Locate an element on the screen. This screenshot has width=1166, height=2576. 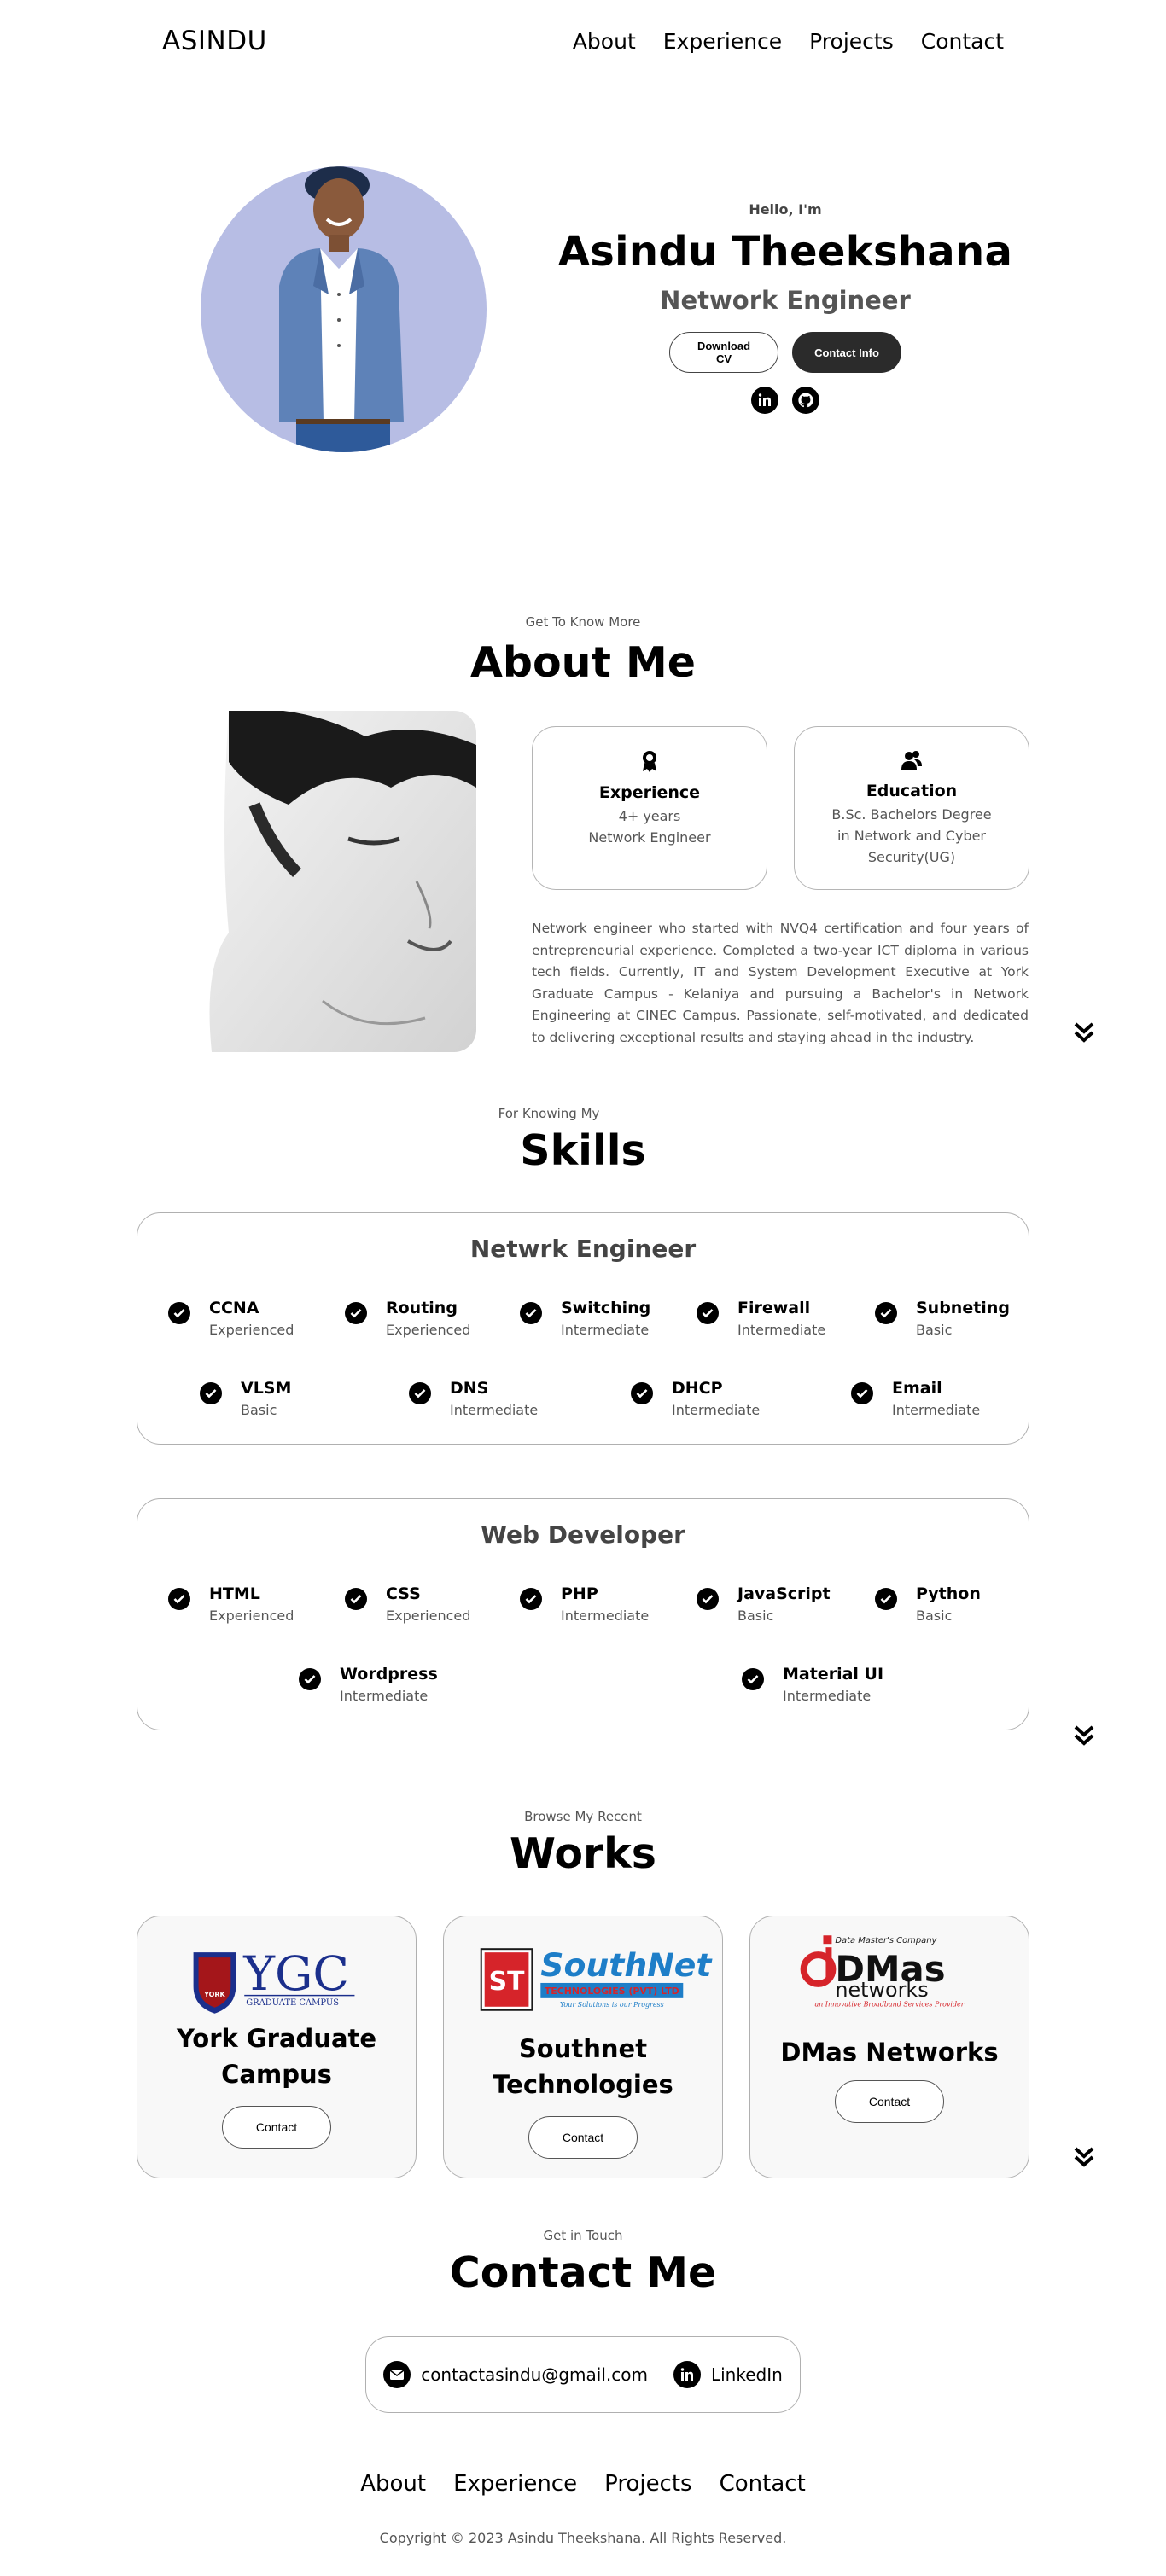
education-line: Security(UG) is located at coordinates (912, 857).